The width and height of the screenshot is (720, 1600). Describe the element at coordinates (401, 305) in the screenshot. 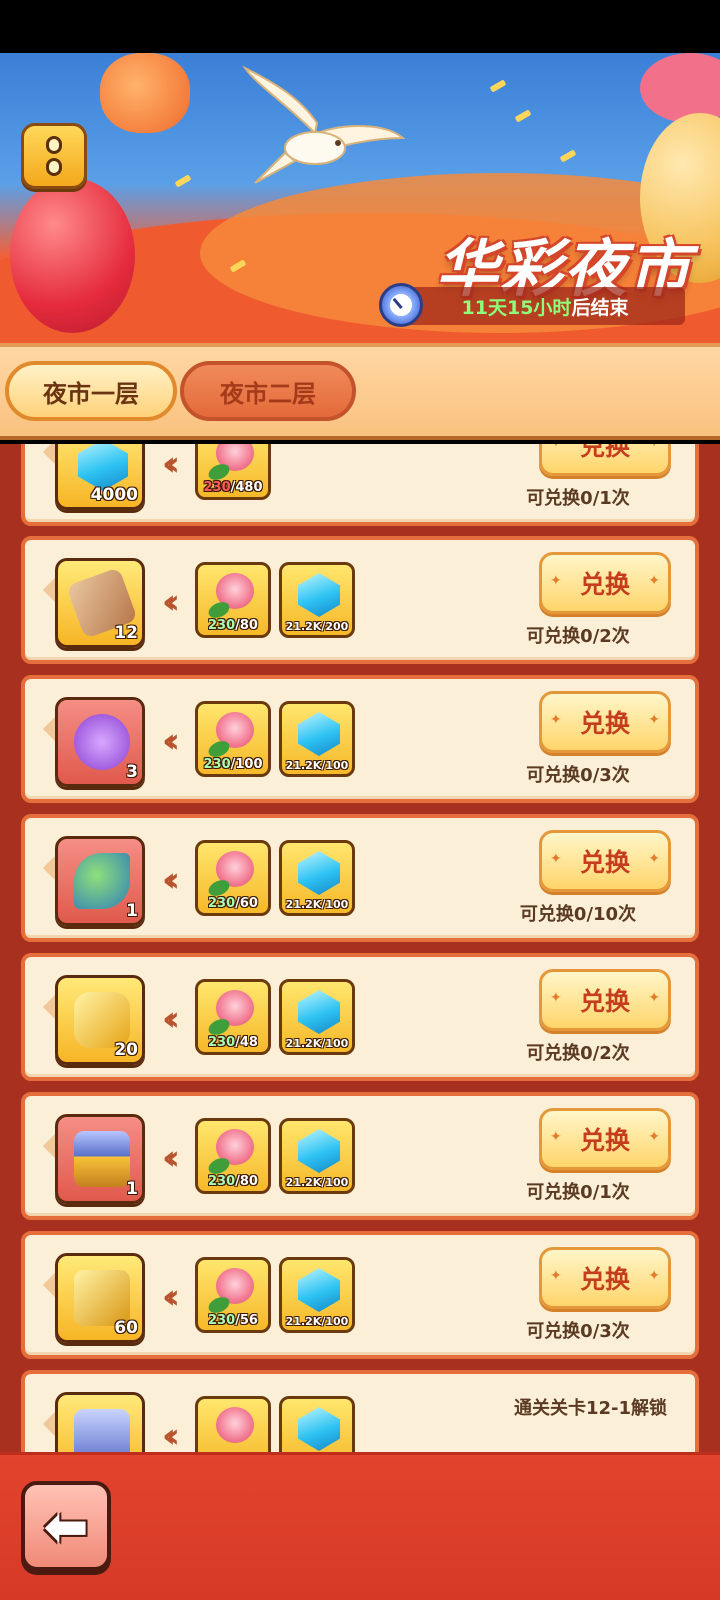

I see `clock-icon` at that location.